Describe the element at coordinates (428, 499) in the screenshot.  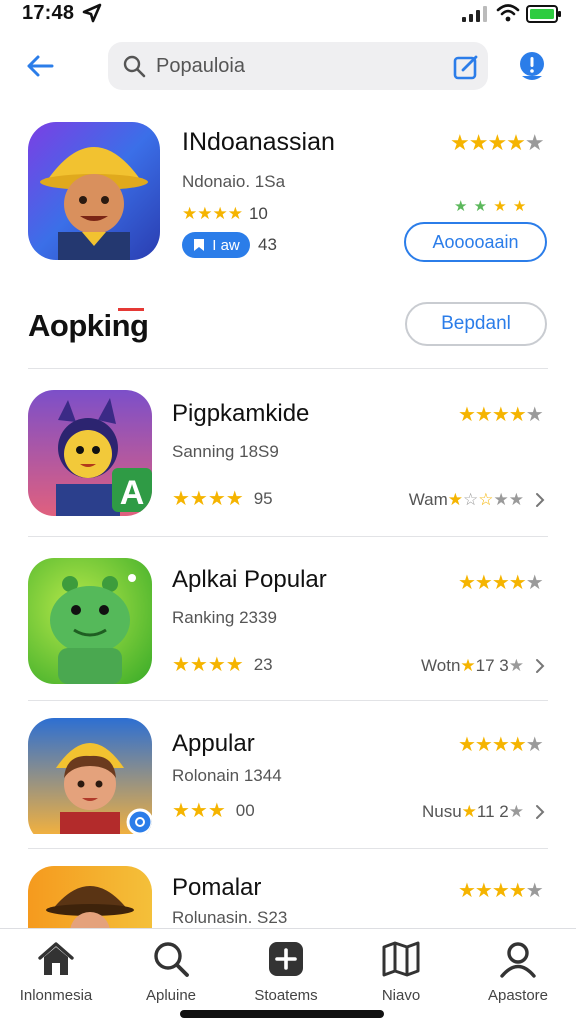
I see `app-meta-text: Wam` at that location.